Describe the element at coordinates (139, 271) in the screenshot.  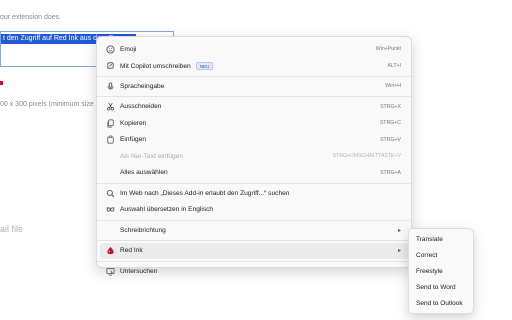
I see `menu-item-label: Untersuchen` at that location.